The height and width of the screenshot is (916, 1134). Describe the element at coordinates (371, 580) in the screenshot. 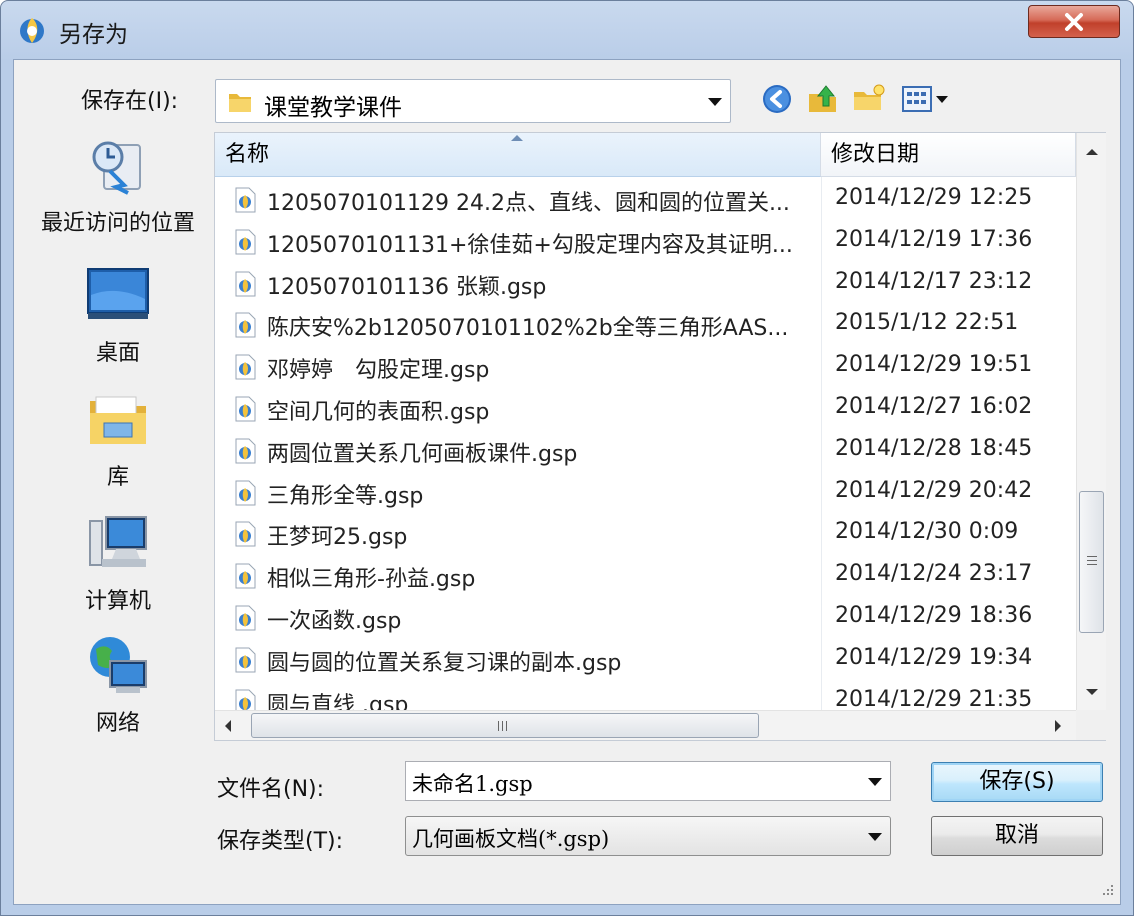

I see `file-name: 相似三角形-孙益.gsp` at that location.